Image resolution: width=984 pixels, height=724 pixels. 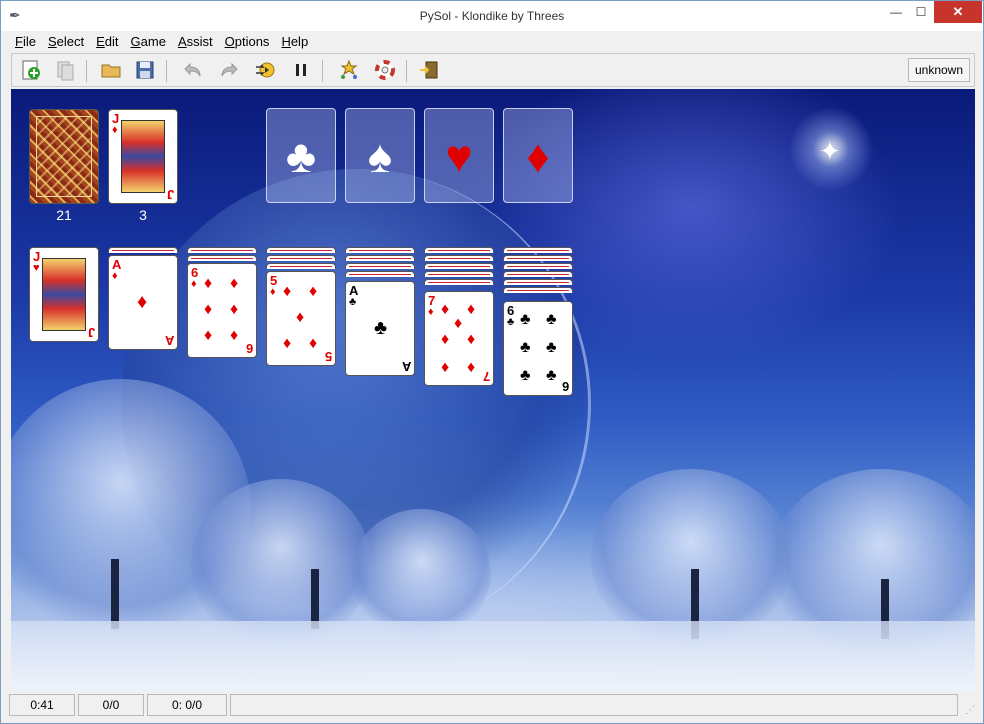 I want to click on tableau-card: 6 ♦ ♦ ♦ ♦ ♦ ♦ ♦ 6, so click(x=222, y=310).